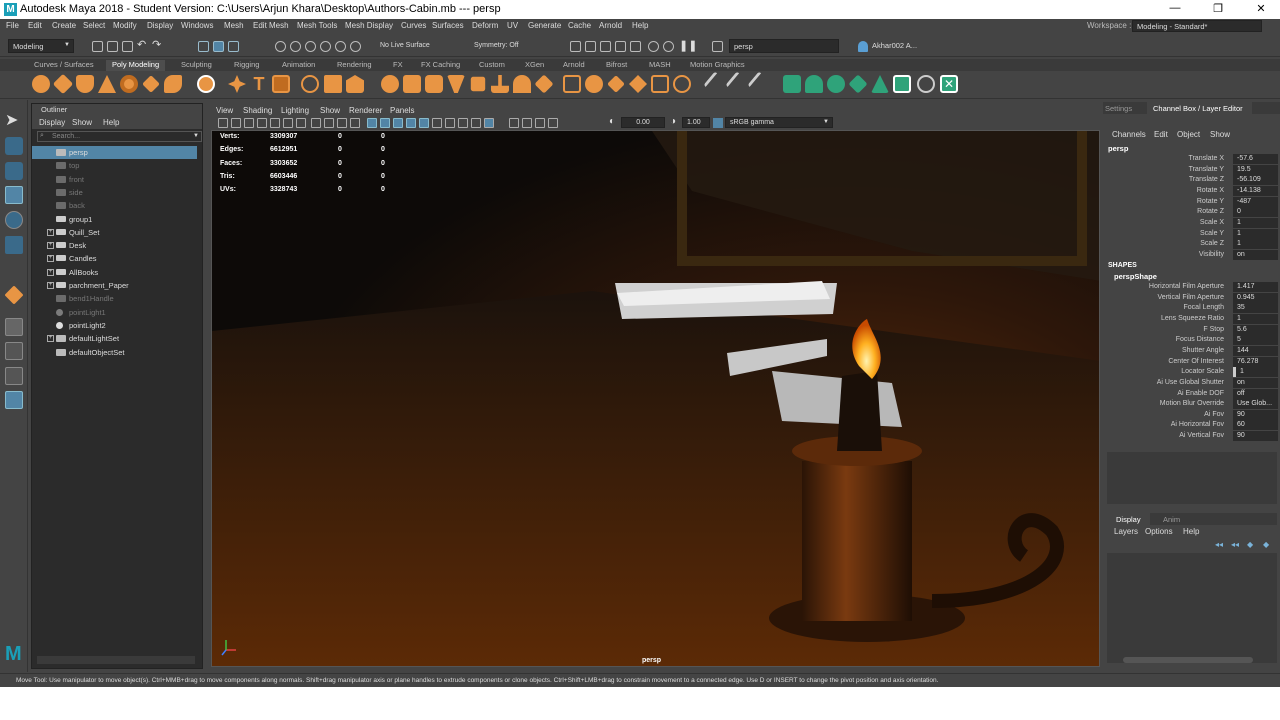 The width and height of the screenshot is (1280, 720). I want to click on shelf-tab-mash: MASH, so click(660, 65).